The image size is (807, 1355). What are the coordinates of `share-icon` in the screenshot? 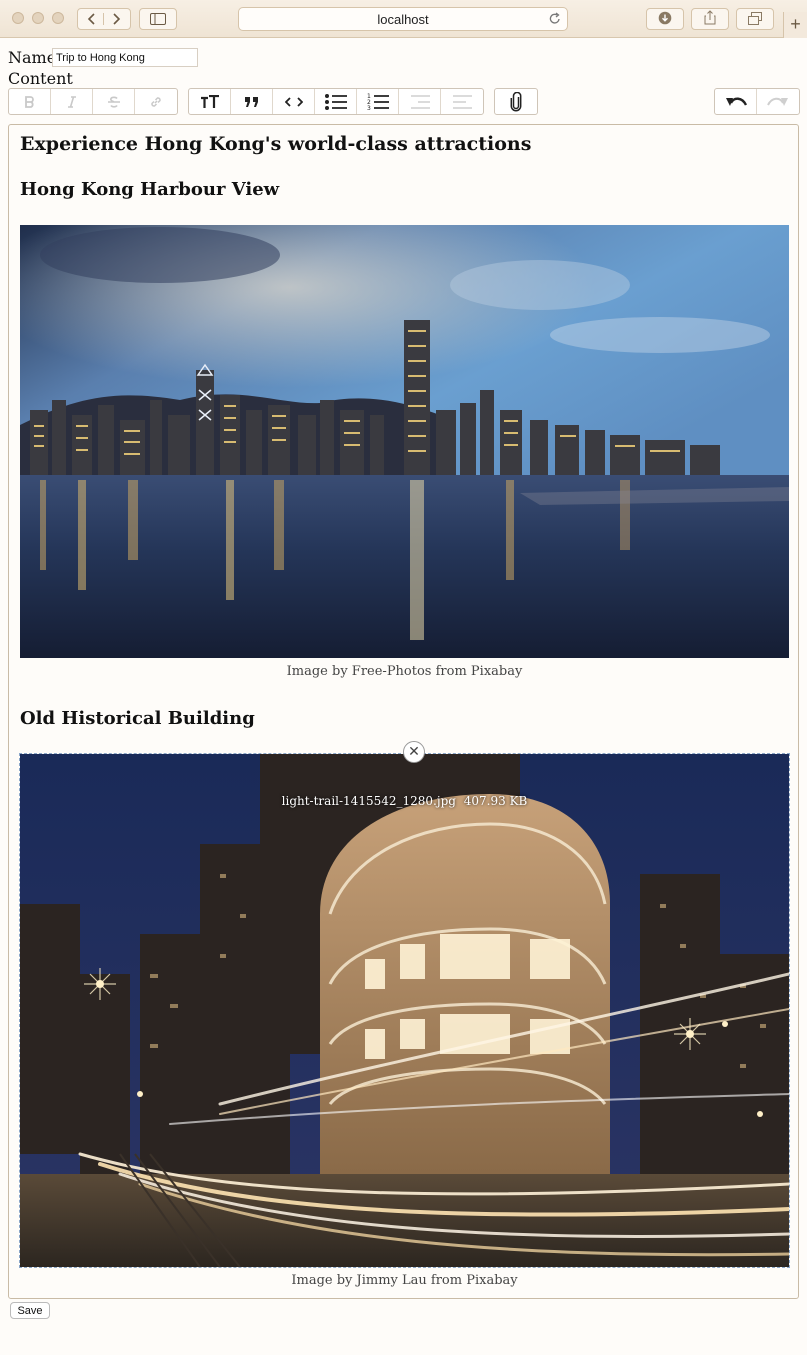 It's located at (710, 19).